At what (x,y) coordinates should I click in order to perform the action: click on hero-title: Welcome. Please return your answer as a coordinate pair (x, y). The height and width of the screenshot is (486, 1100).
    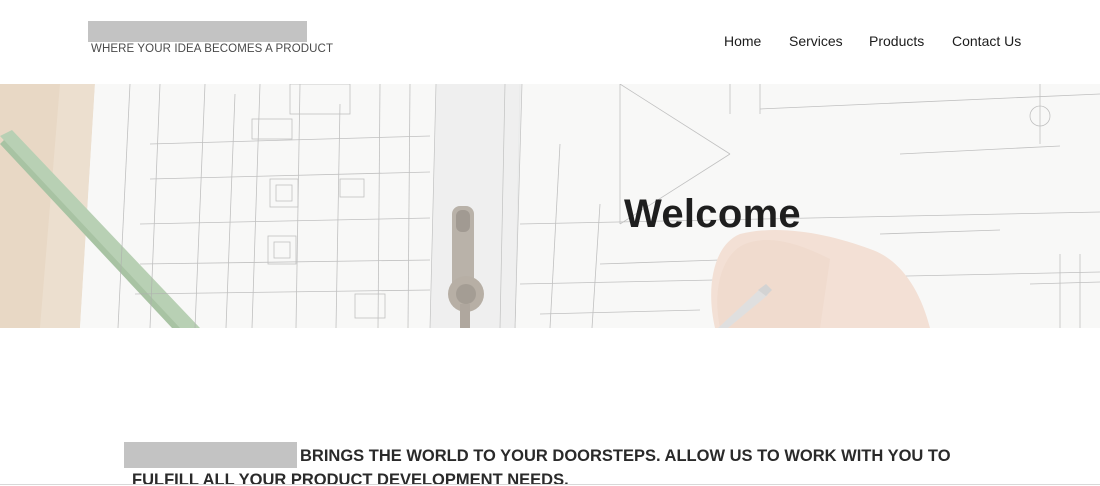
    Looking at the image, I should click on (712, 214).